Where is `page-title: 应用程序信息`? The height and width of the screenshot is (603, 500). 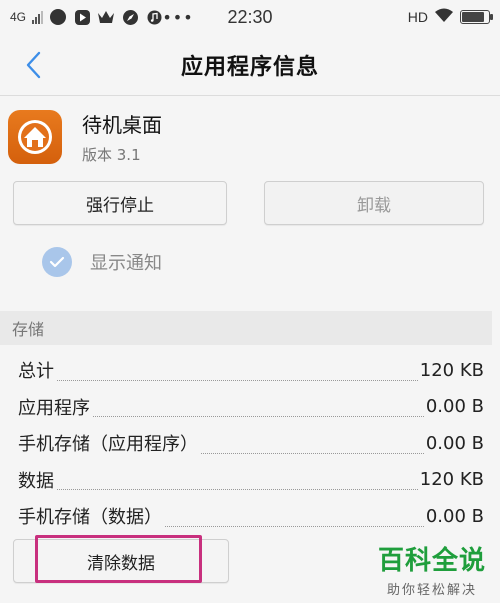 page-title: 应用程序信息 is located at coordinates (249, 67).